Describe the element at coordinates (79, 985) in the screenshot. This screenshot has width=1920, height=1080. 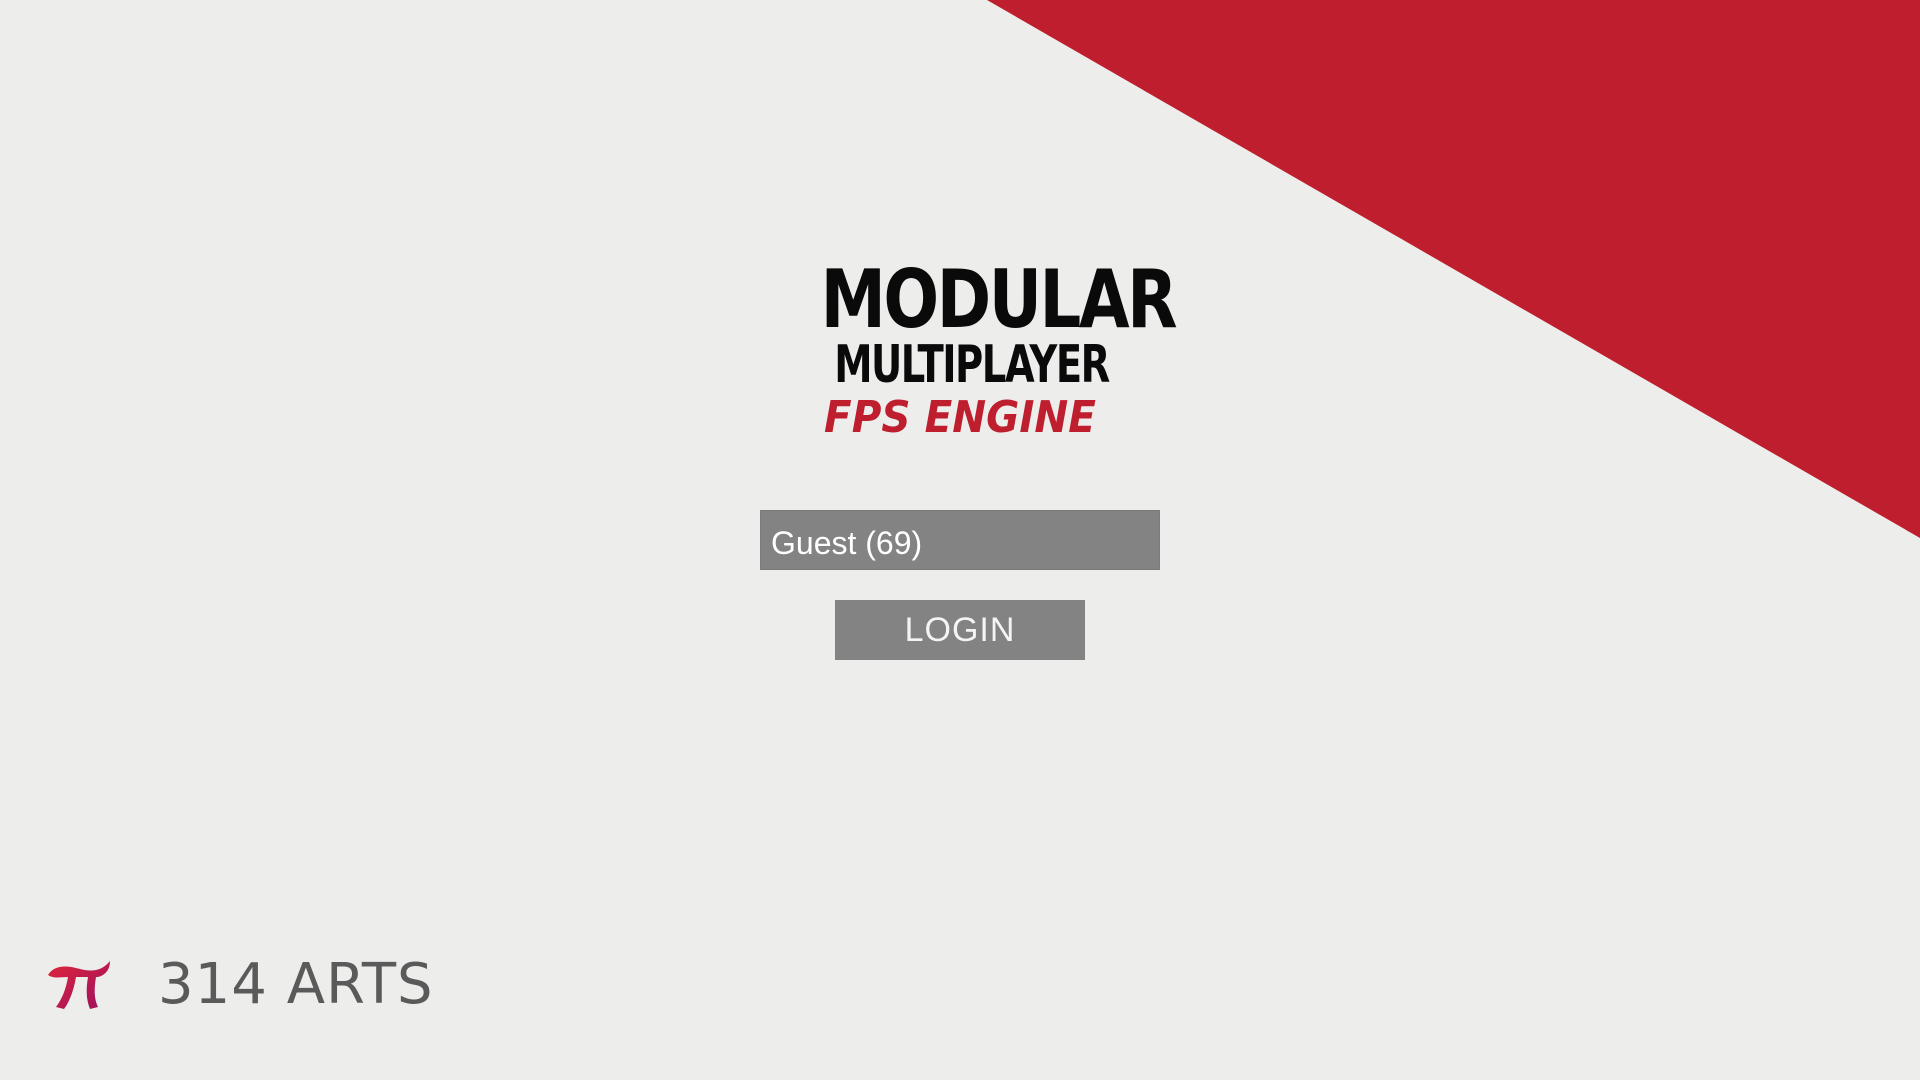
I see `pi-icon` at that location.